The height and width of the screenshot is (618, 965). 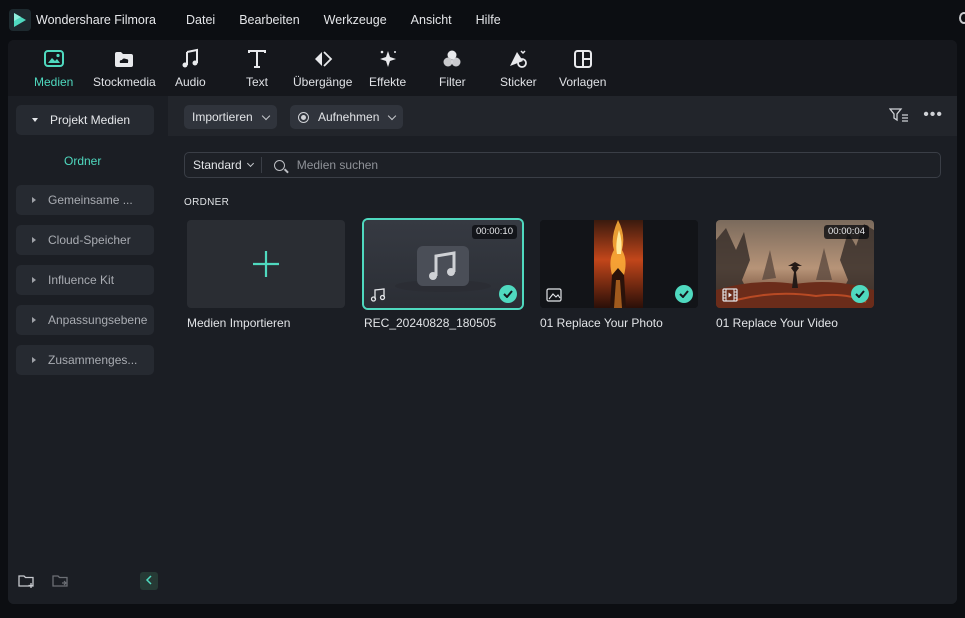 What do you see at coordinates (730, 295) in the screenshot?
I see `video-type-icon` at bounding box center [730, 295].